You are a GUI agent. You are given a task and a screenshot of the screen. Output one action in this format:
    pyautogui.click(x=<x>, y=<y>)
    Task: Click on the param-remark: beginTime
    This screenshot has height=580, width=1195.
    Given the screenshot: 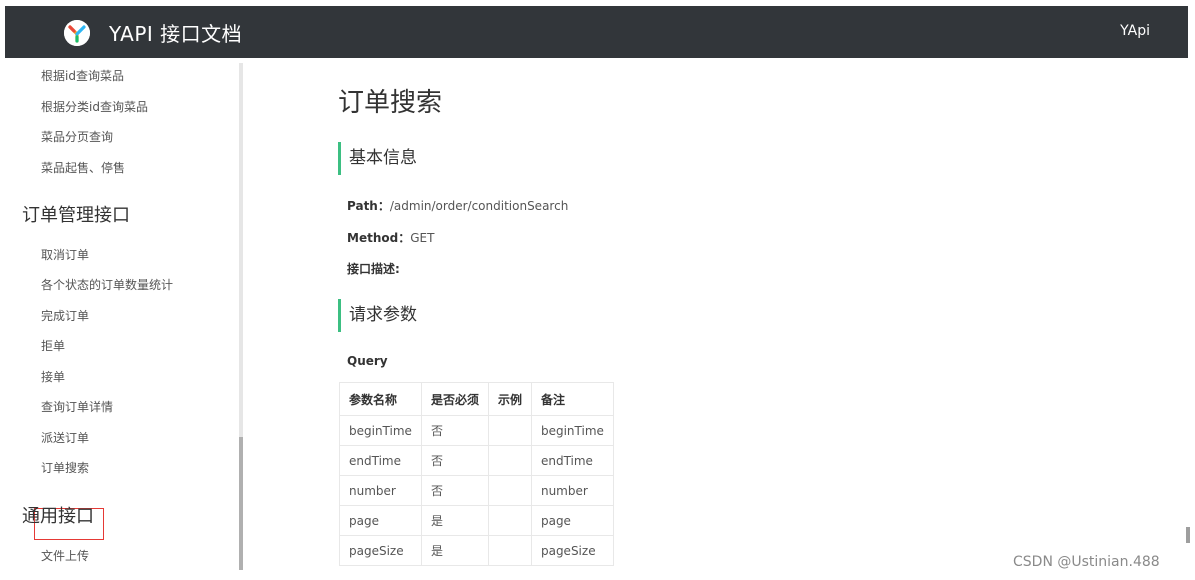 What is the action you would take?
    pyautogui.click(x=572, y=430)
    